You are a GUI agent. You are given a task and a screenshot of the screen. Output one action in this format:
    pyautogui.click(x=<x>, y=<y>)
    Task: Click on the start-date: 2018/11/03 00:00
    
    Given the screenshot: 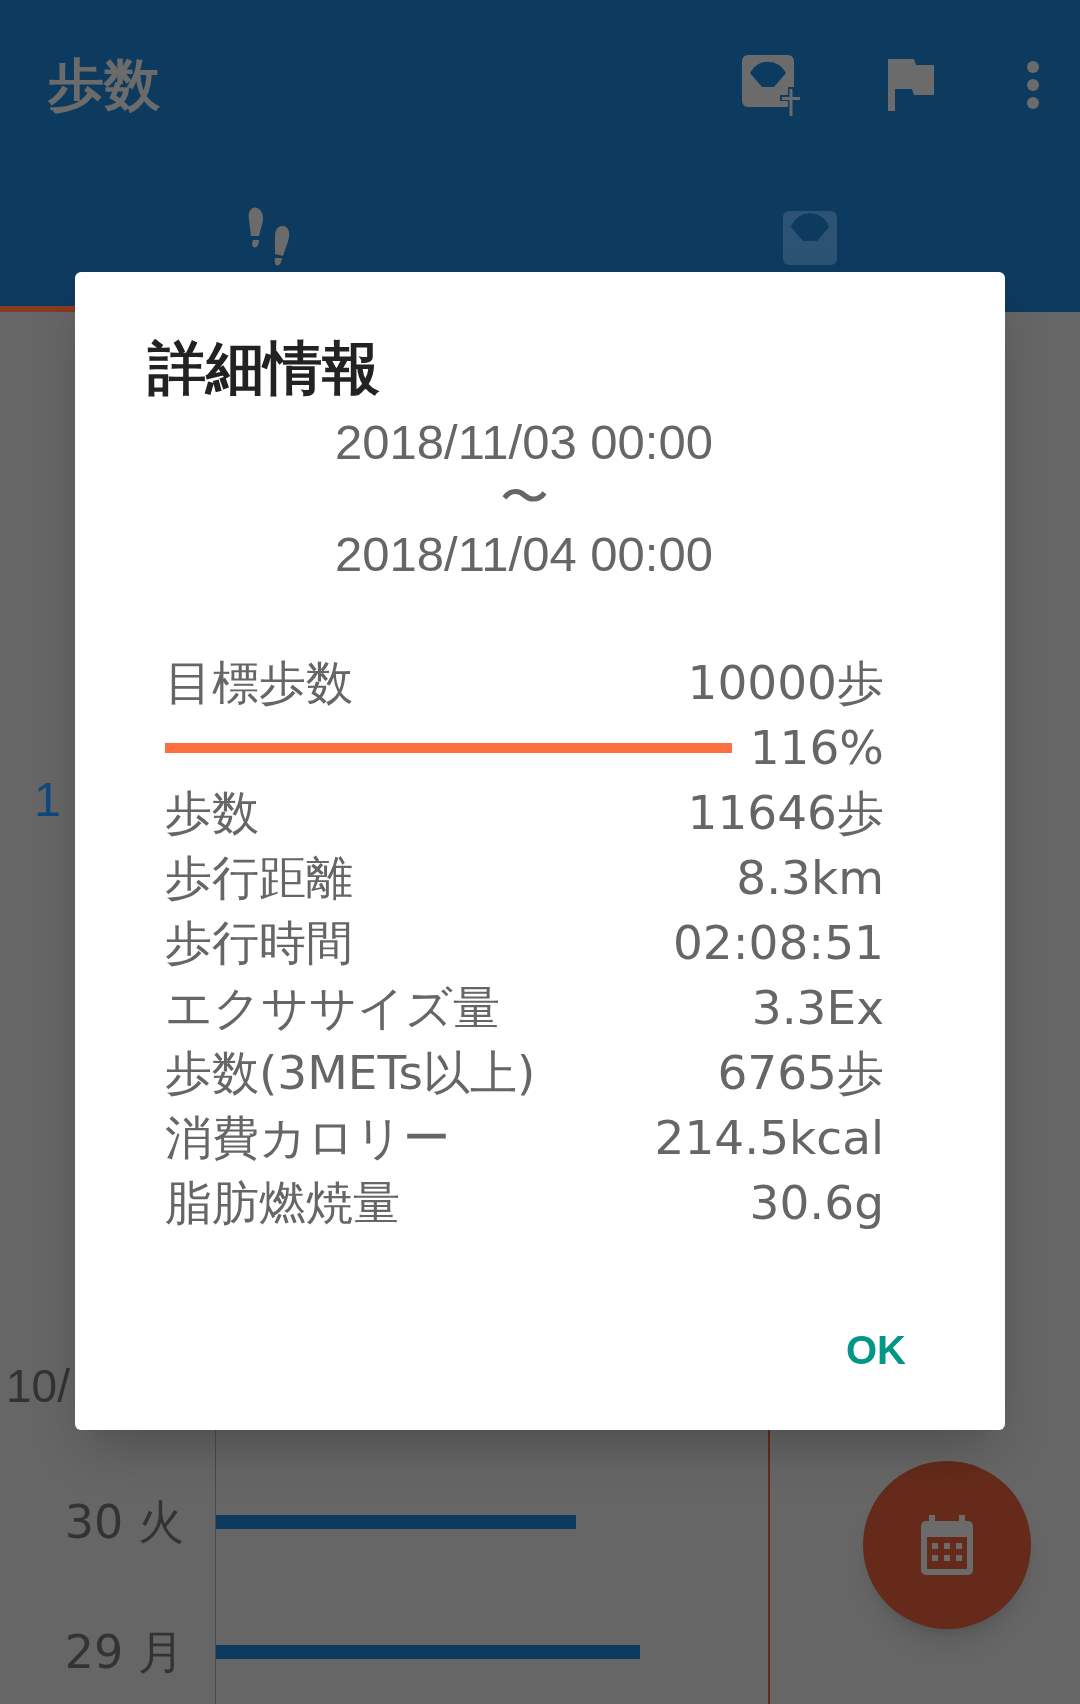 What is the action you would take?
    pyautogui.click(x=524, y=442)
    